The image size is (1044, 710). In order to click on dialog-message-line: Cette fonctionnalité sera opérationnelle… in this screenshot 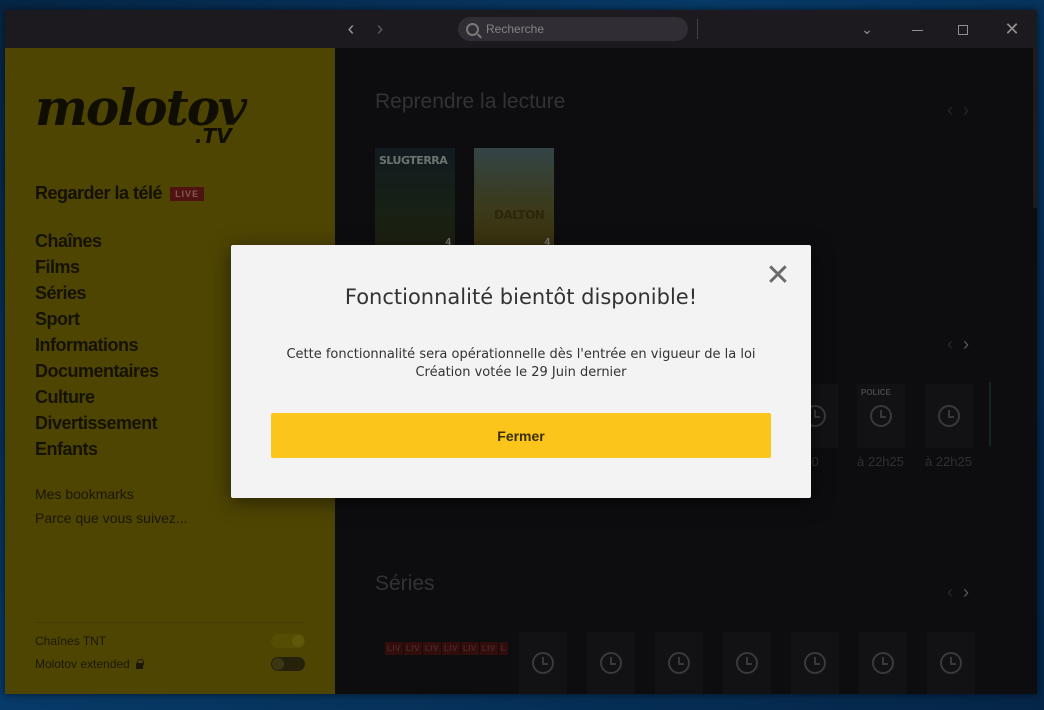, I will do `click(521, 354)`.